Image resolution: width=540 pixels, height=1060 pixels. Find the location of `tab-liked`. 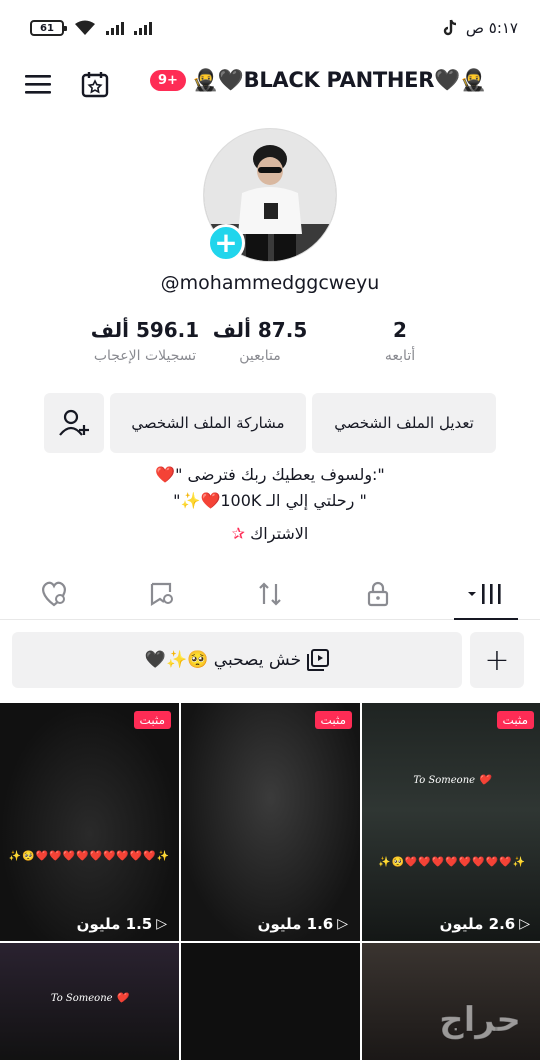

tab-liked is located at coordinates (54, 593).